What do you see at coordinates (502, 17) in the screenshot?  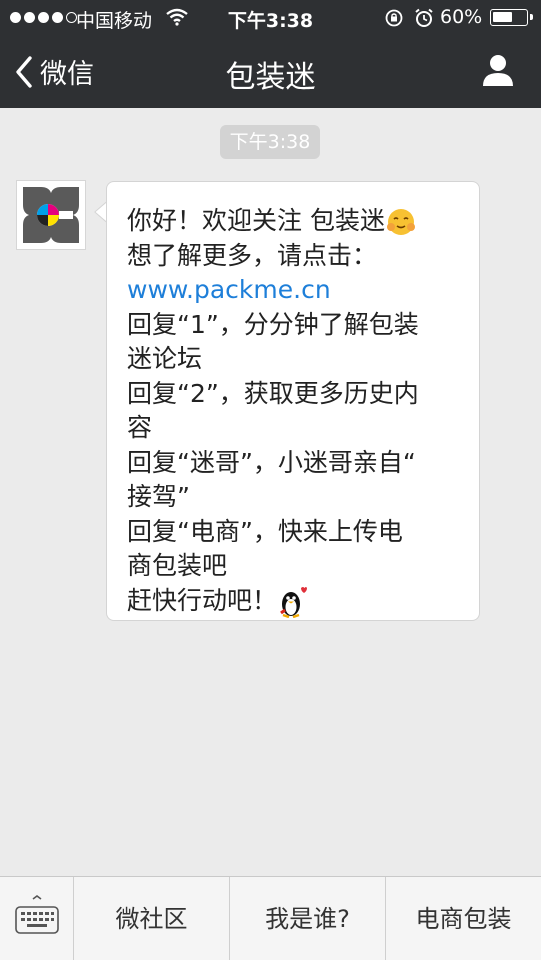 I see `battery-fill` at bounding box center [502, 17].